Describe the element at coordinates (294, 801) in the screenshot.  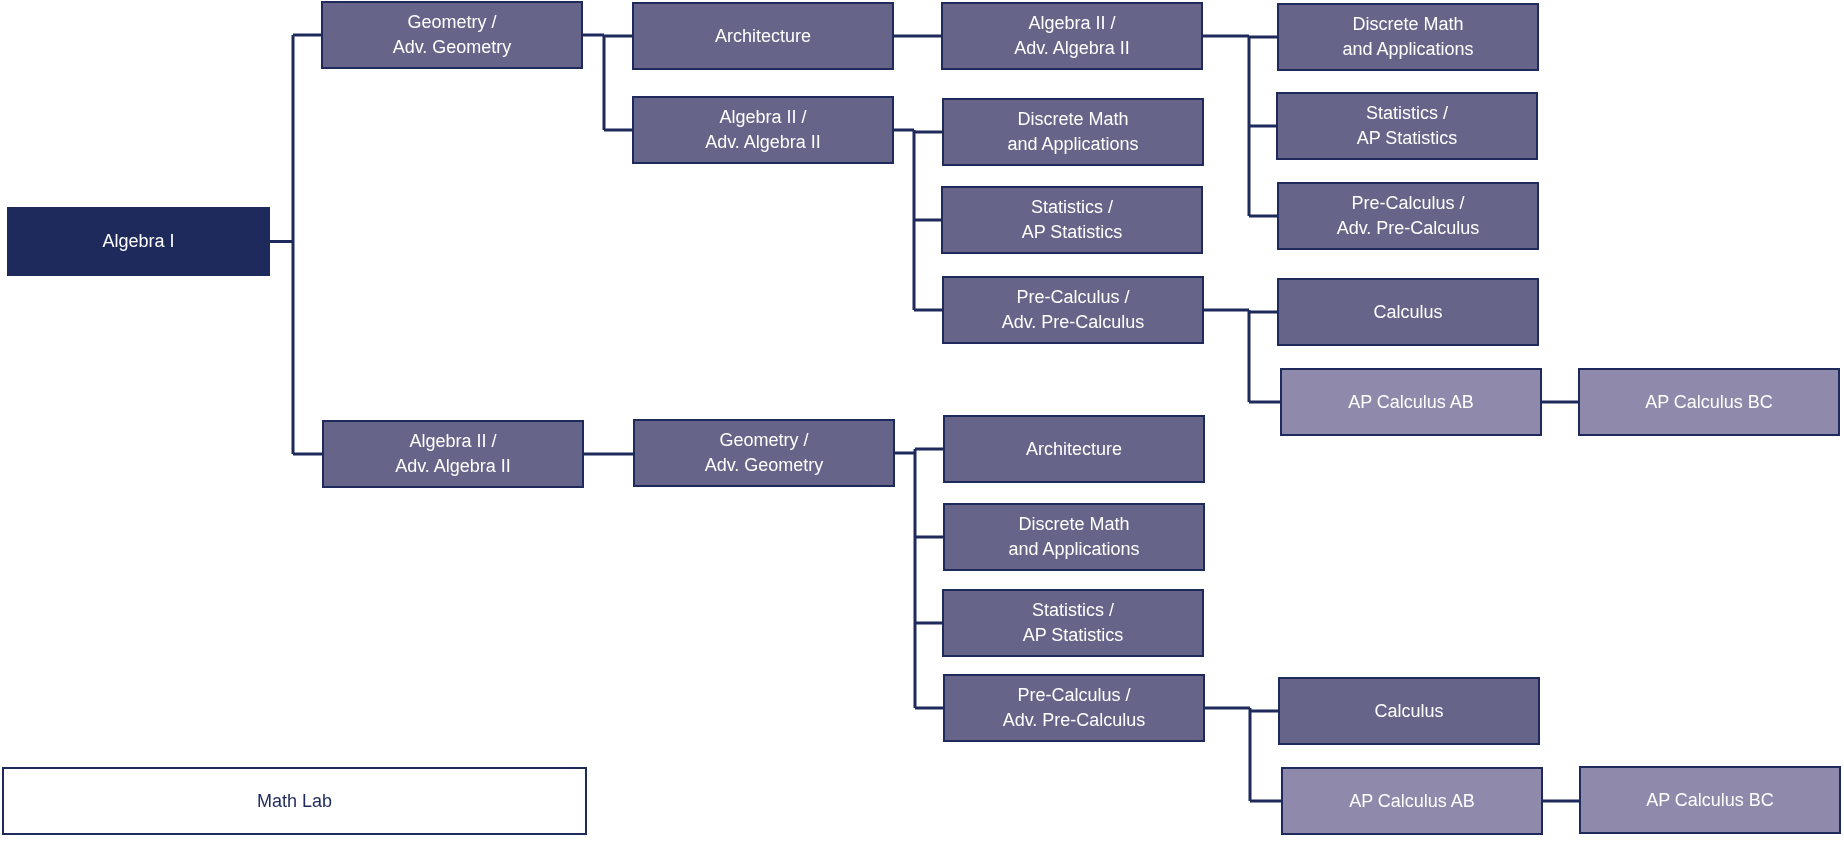
I see `course-box: Math Lab` at that location.